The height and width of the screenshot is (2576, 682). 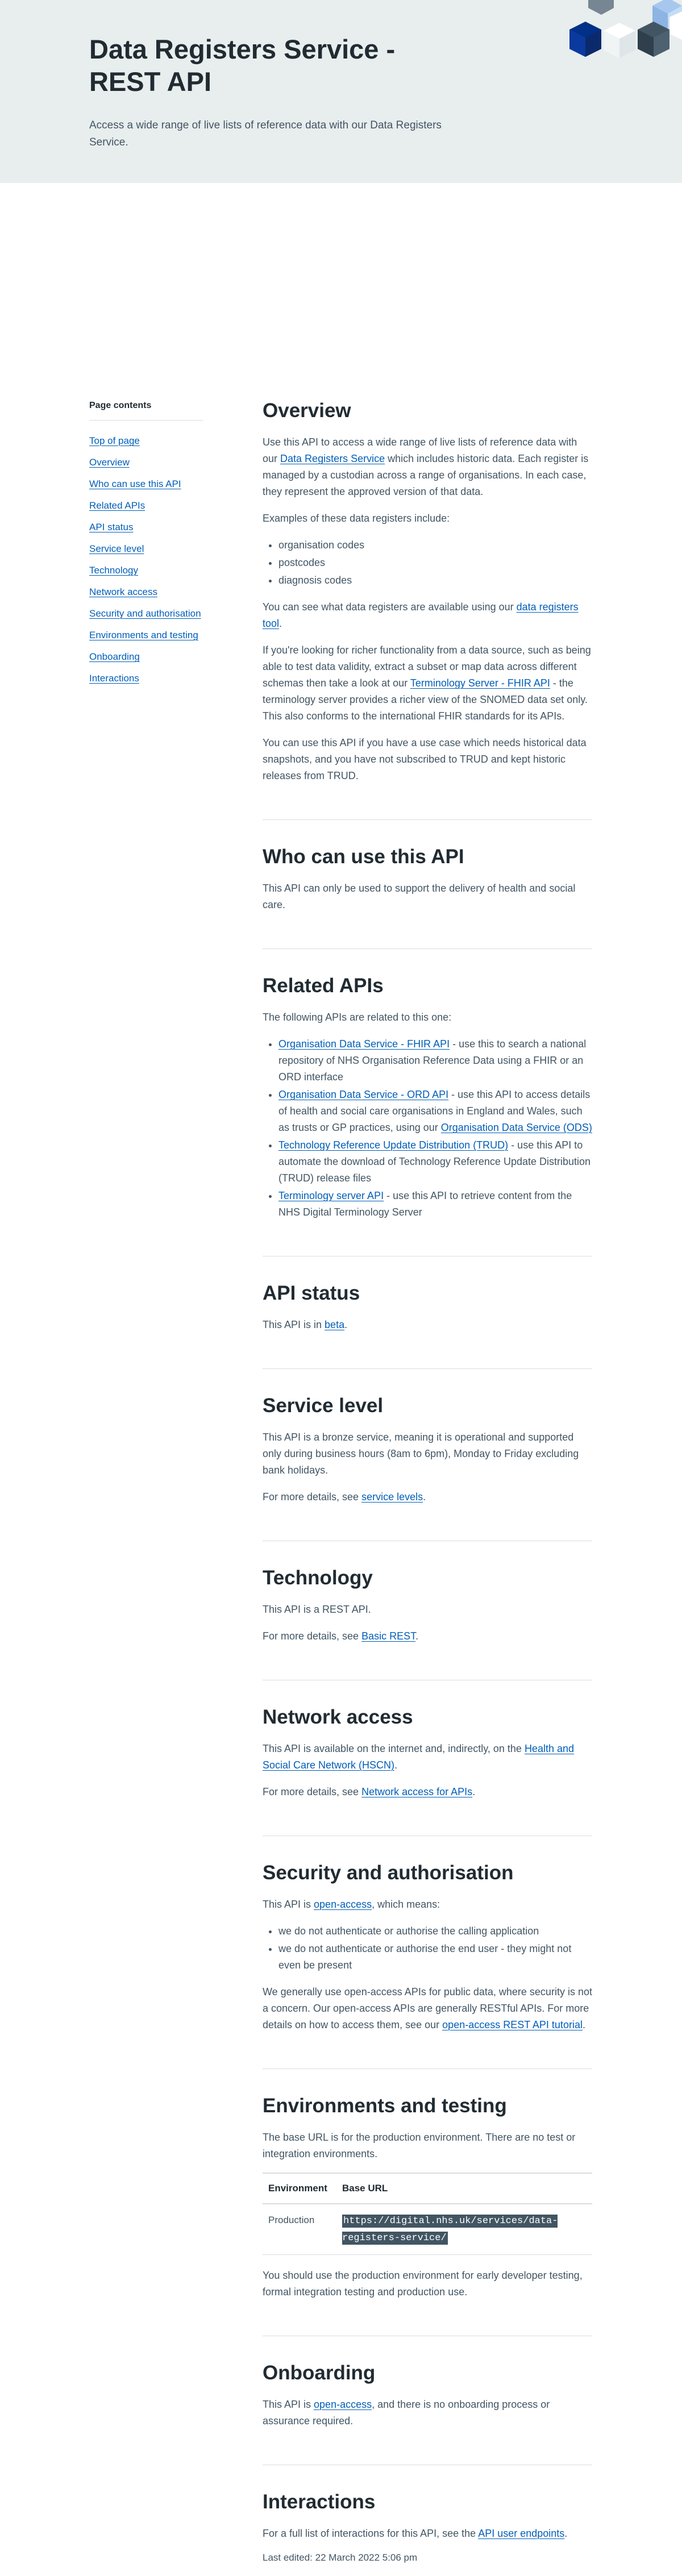 I want to click on nav-item-onboarding: Onboarding, so click(x=146, y=657).